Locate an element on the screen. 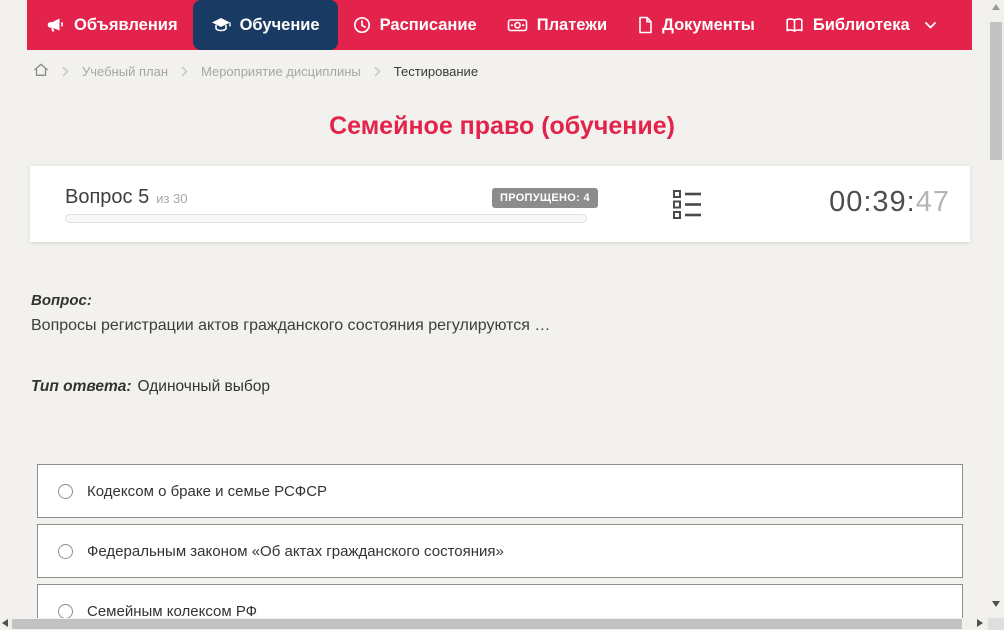  nav-item-announcements: Объявления is located at coordinates (112, 25).